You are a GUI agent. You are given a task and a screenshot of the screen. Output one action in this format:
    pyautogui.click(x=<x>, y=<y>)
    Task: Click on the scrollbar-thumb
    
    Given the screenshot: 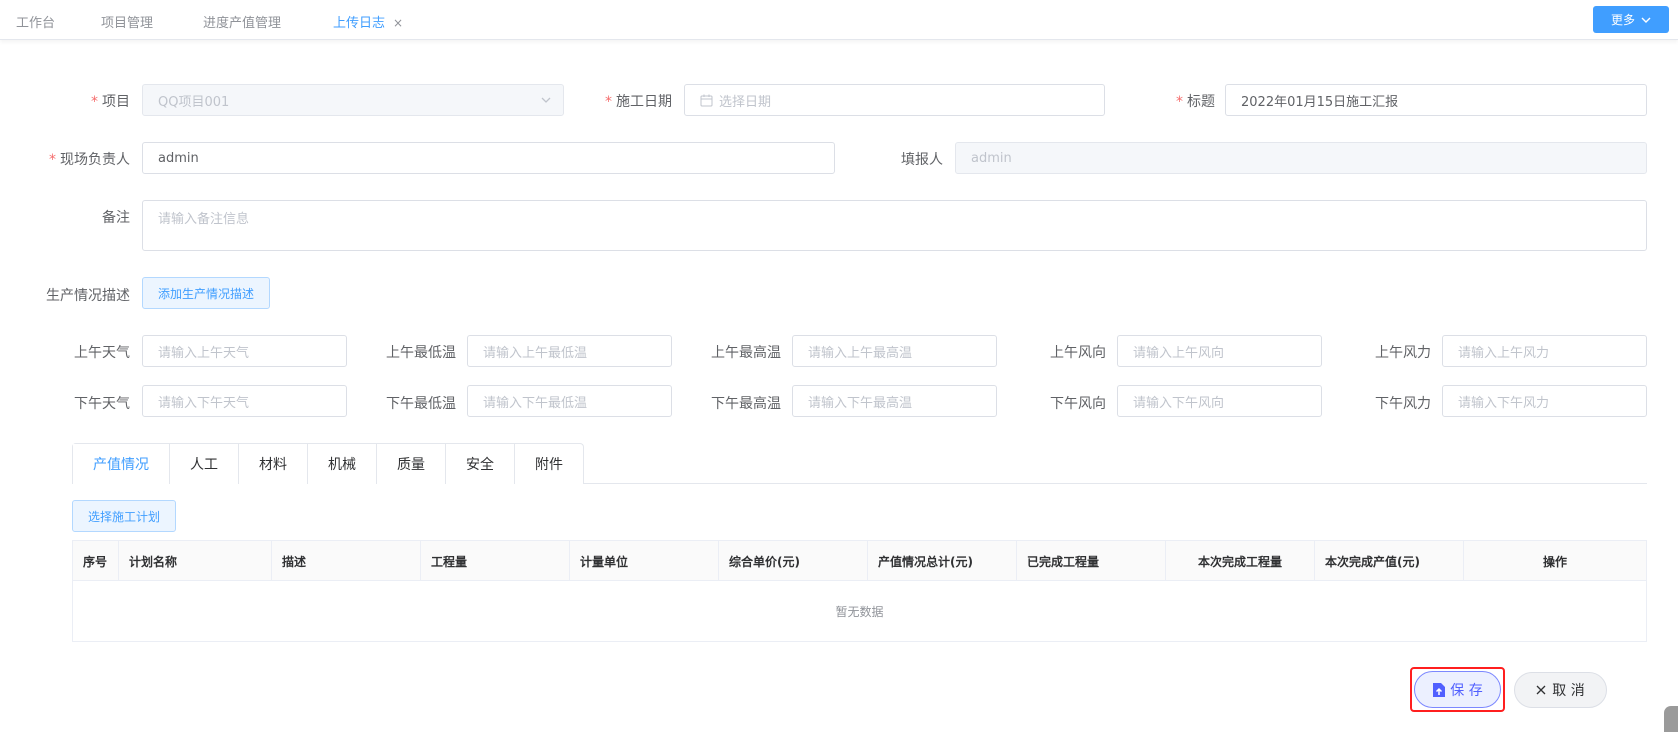 What is the action you would take?
    pyautogui.click(x=1671, y=719)
    